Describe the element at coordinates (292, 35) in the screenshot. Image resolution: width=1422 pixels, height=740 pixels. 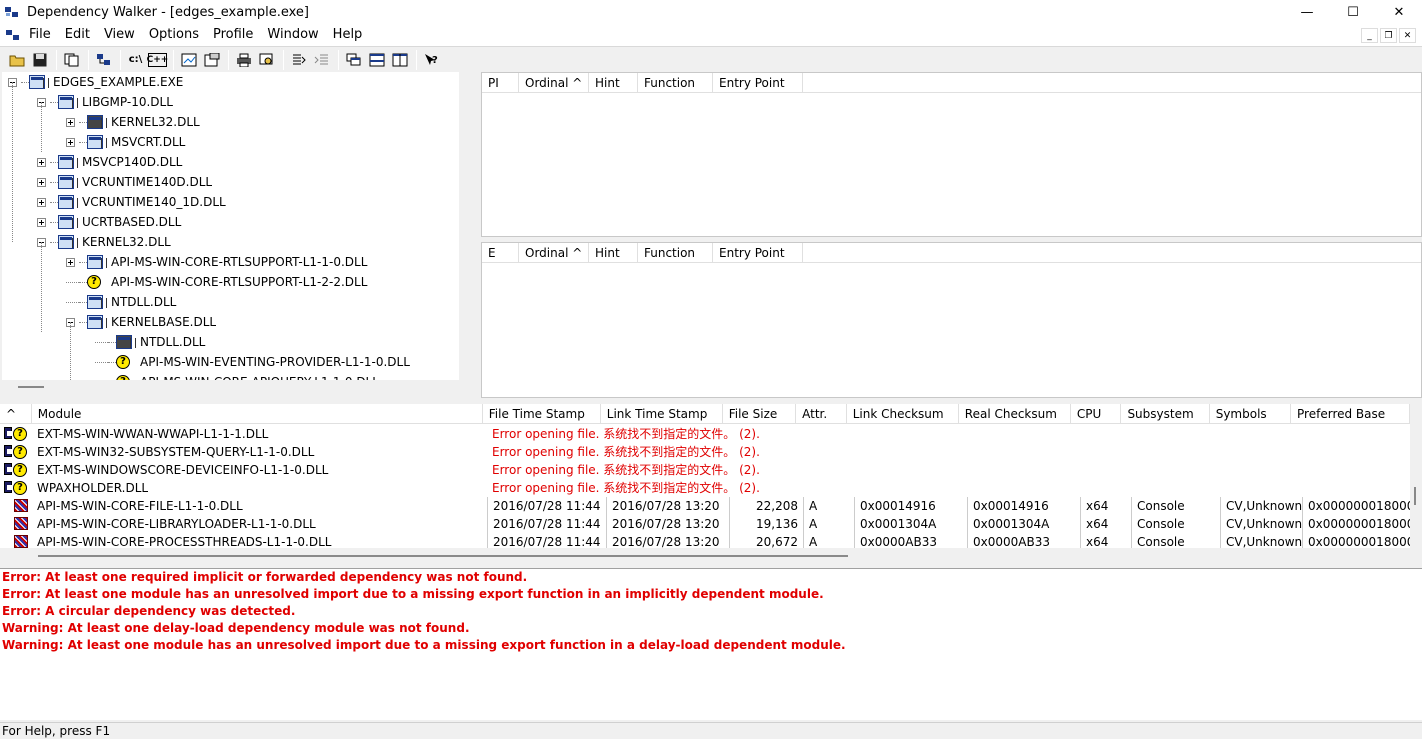
I see `menu-window: Window` at that location.